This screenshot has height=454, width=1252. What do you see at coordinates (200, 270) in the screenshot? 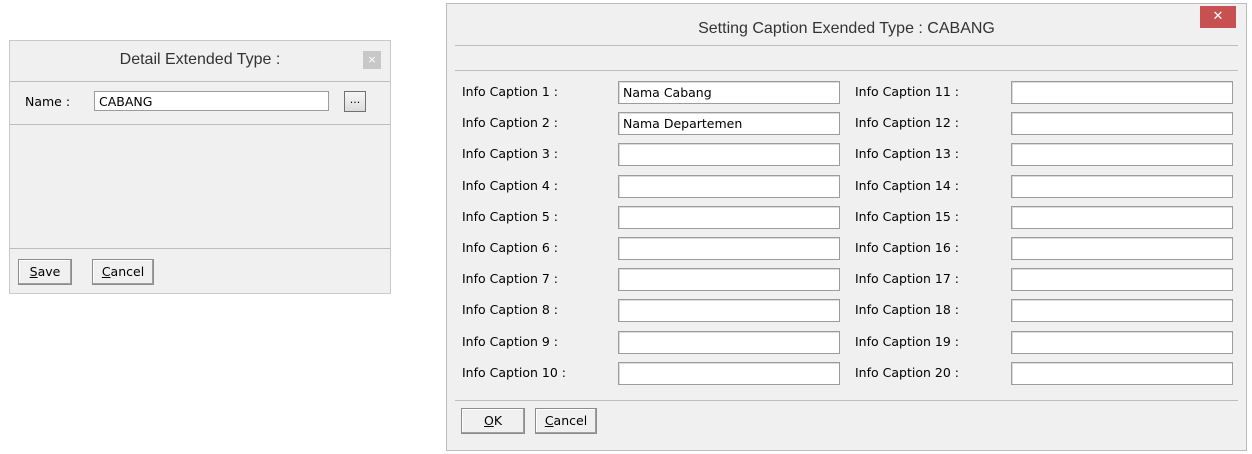
I see `detail-dialog-footer: Save Cancel` at bounding box center [200, 270].